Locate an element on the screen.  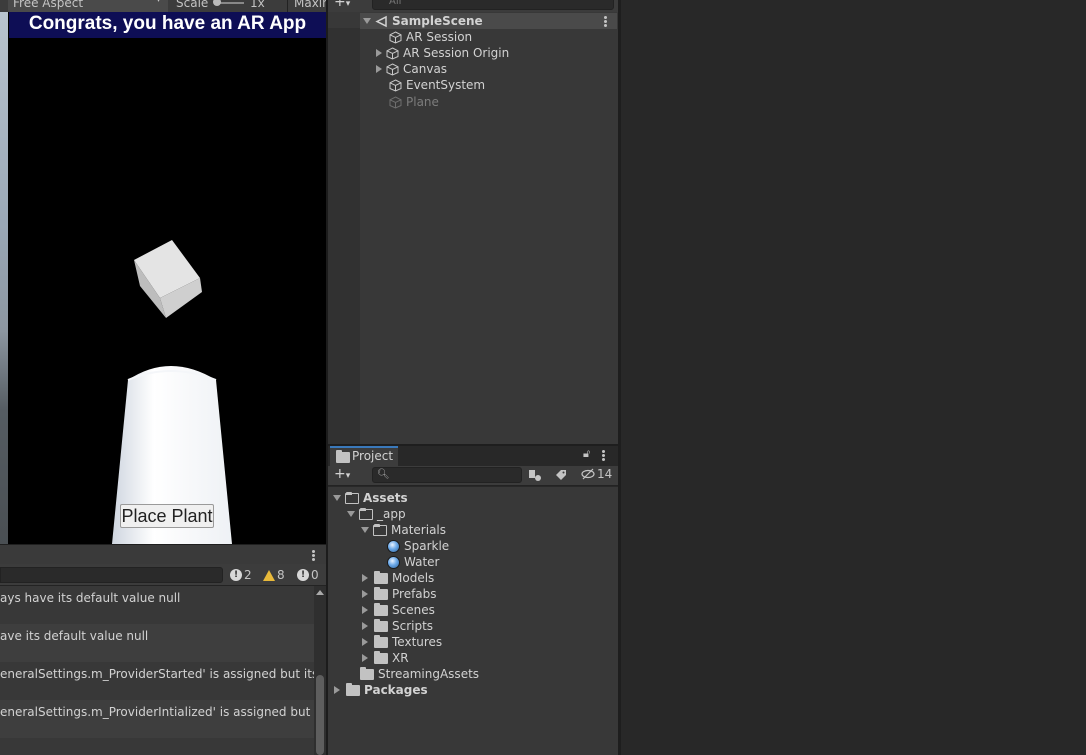
hierarchy-item-label: Canvas is located at coordinates (425, 69).